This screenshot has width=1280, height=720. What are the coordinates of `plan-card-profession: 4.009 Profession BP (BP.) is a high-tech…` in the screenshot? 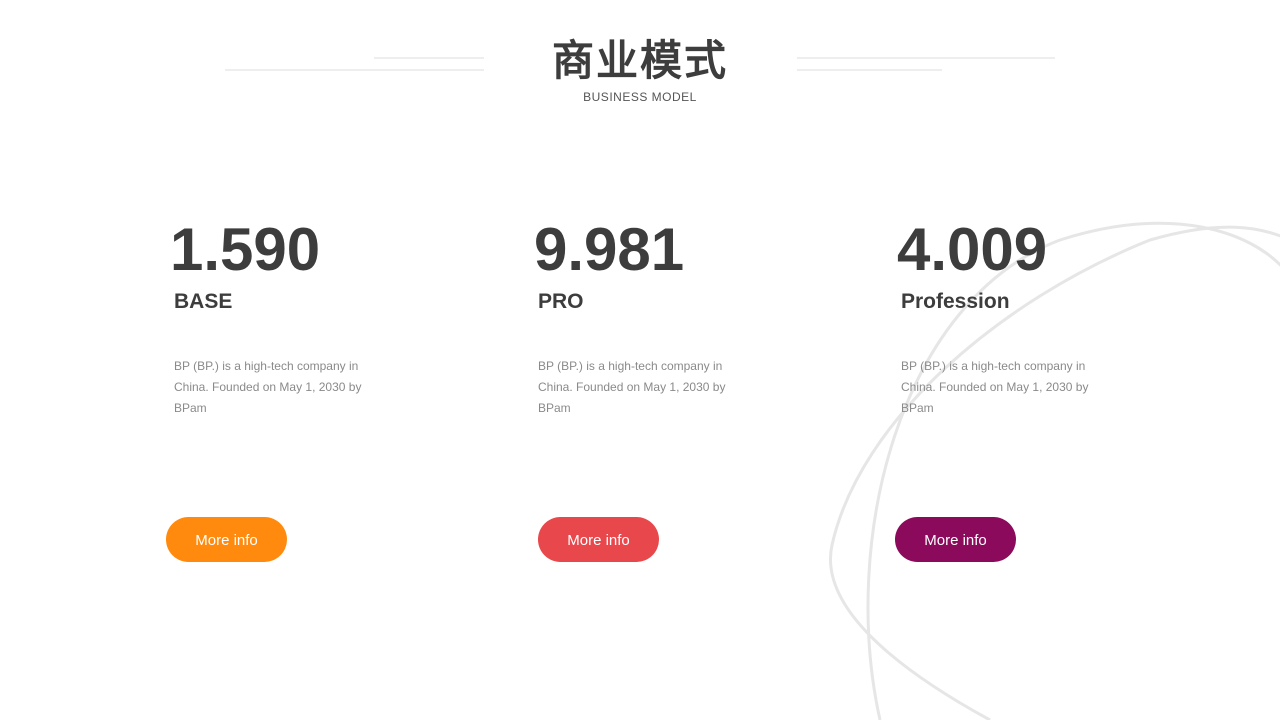 It's located at (1047, 316).